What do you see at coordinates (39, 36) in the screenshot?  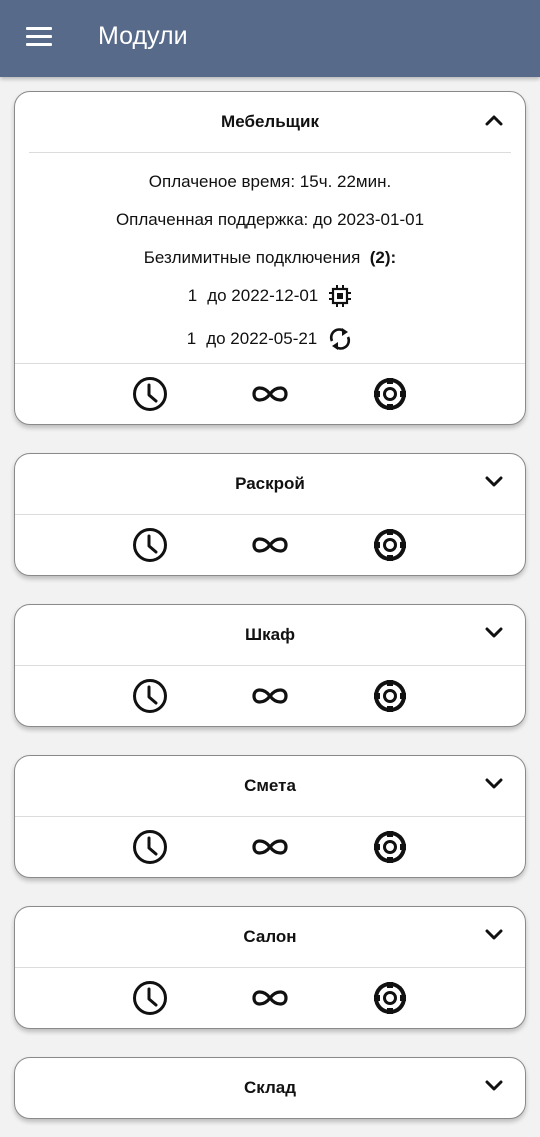 I see `menu-icon` at bounding box center [39, 36].